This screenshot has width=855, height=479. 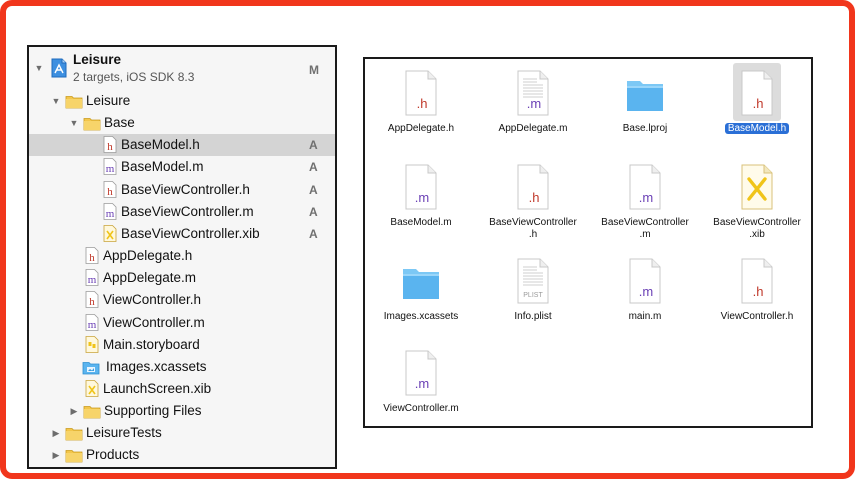 I want to click on blue-folder-icon, so click(x=421, y=280).